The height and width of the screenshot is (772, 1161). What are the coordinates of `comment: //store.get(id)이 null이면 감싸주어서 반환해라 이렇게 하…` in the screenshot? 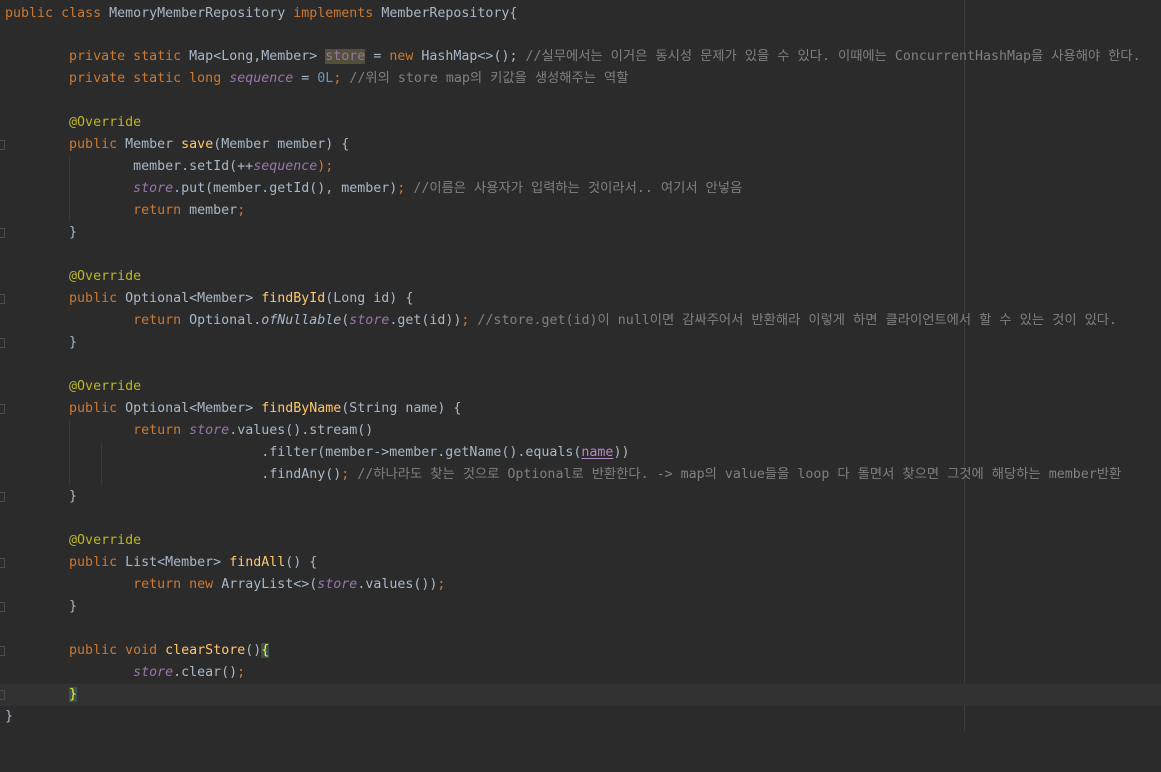 It's located at (797, 320).